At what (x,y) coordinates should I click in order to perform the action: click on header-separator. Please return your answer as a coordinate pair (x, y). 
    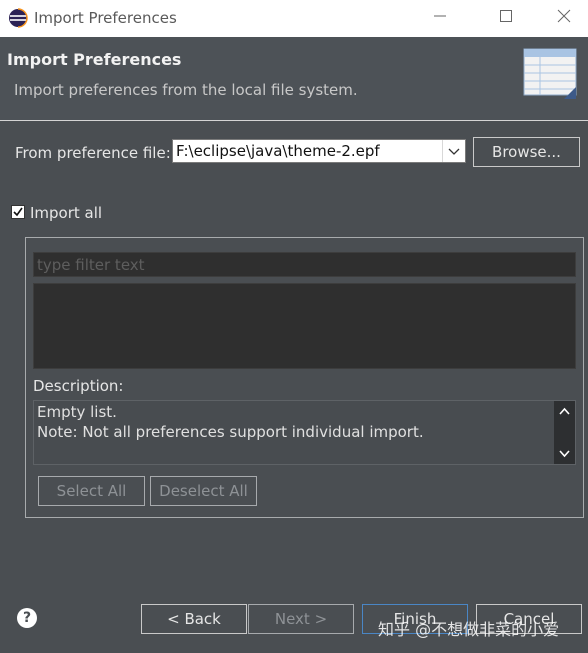
    Looking at the image, I should click on (294, 120).